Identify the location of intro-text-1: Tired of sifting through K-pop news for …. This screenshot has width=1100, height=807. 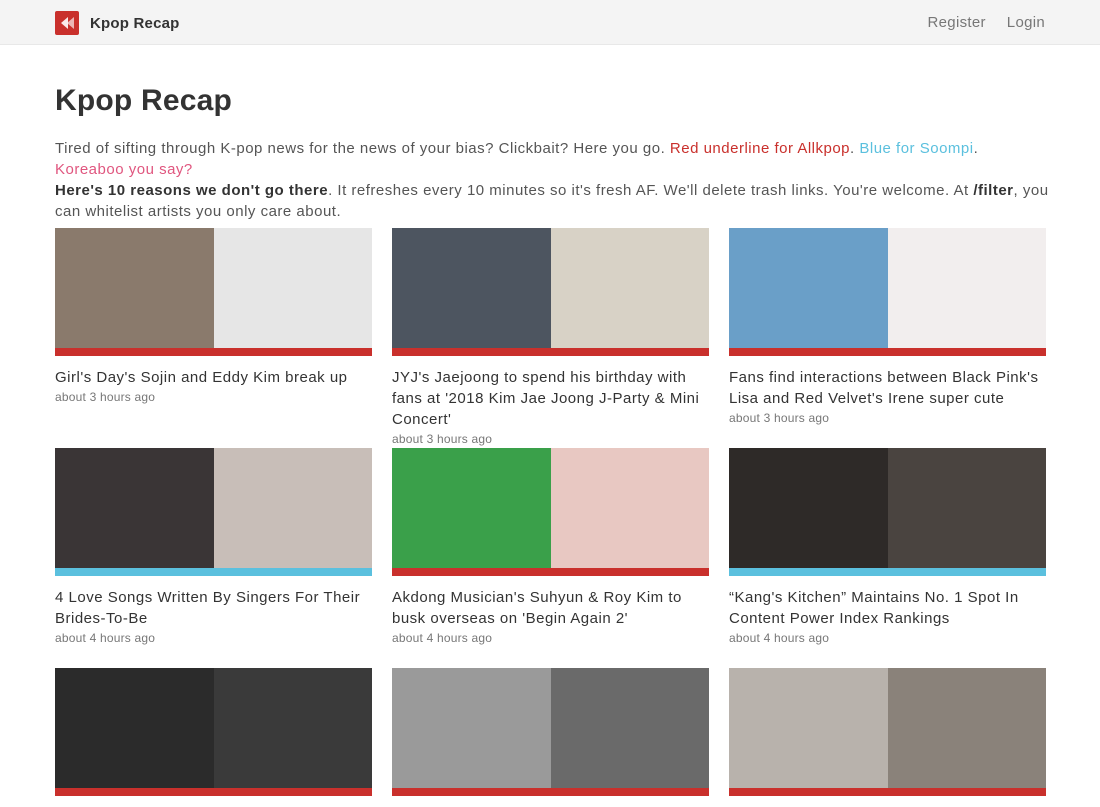
(362, 148).